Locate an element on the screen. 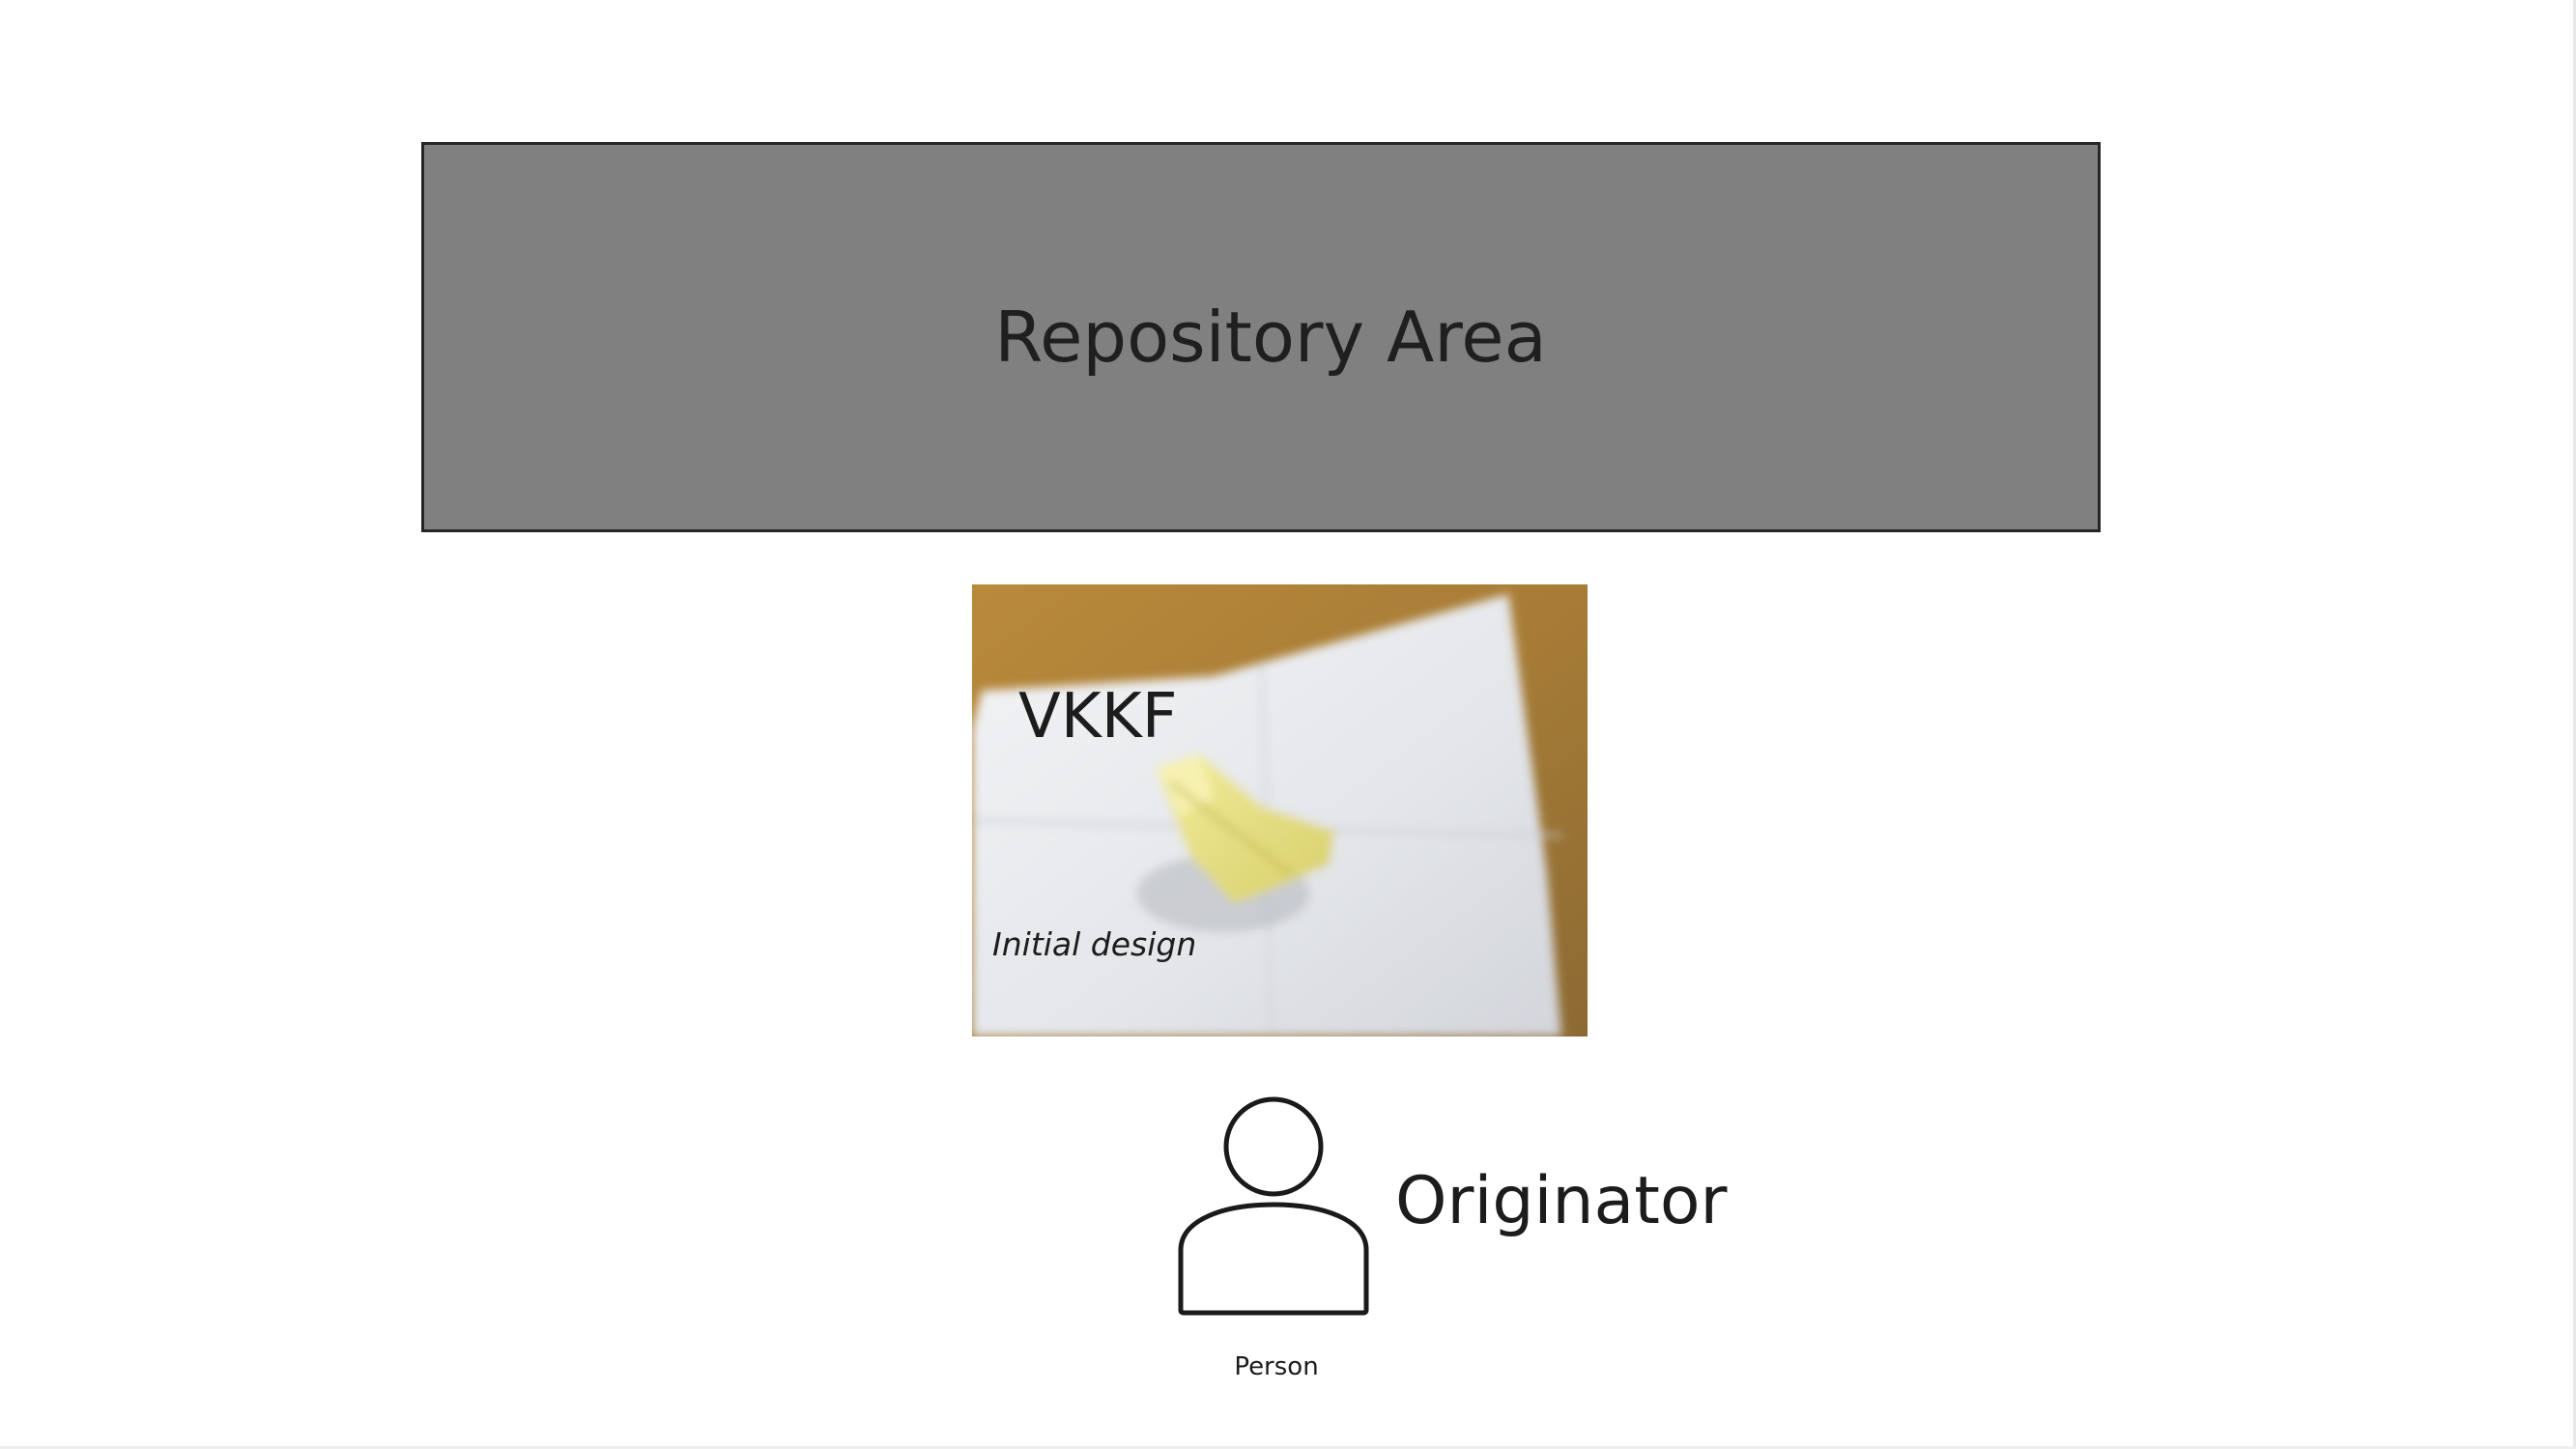 Image resolution: width=2576 pixels, height=1449 pixels. repository-area-label: Repository Area is located at coordinates (1271, 337).